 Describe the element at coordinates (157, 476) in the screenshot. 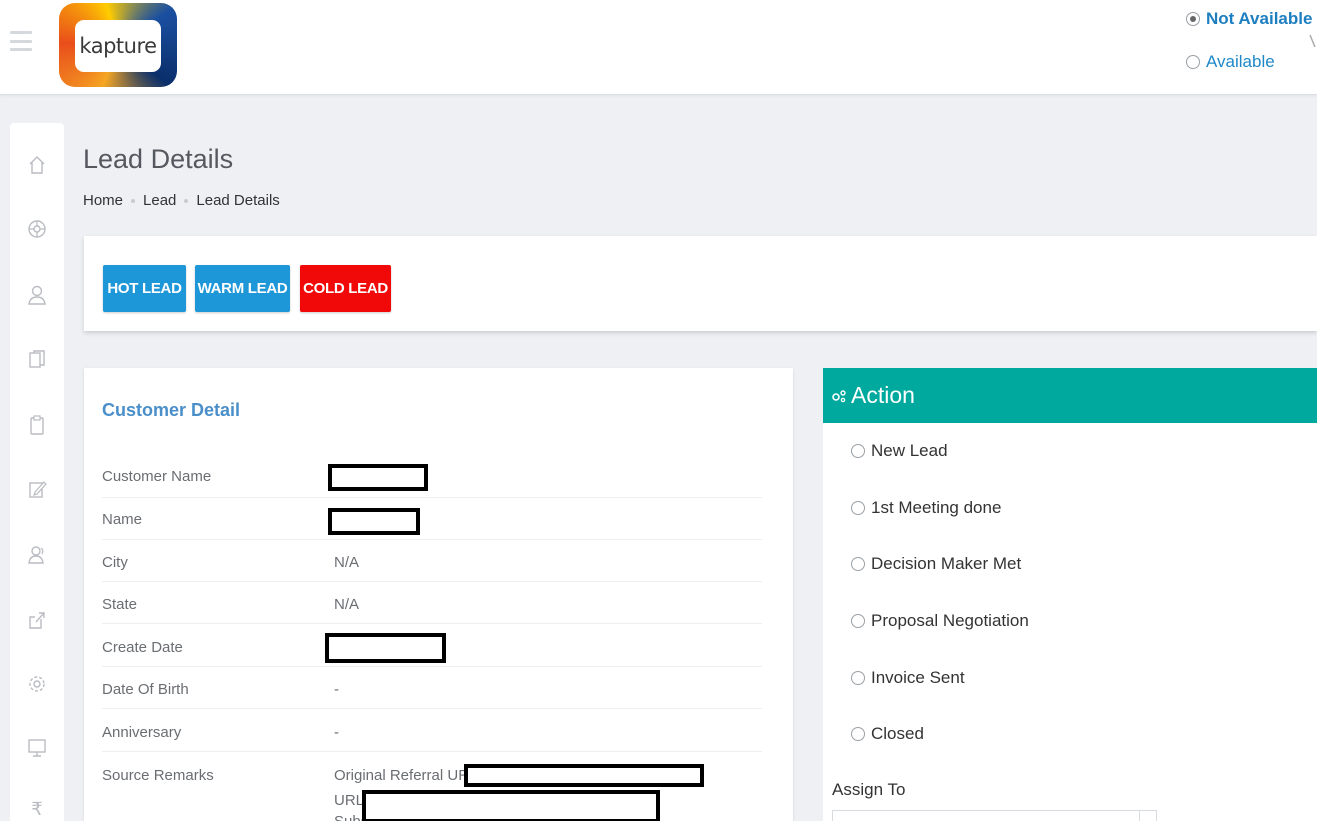

I see `detail-label: Customer Name` at that location.